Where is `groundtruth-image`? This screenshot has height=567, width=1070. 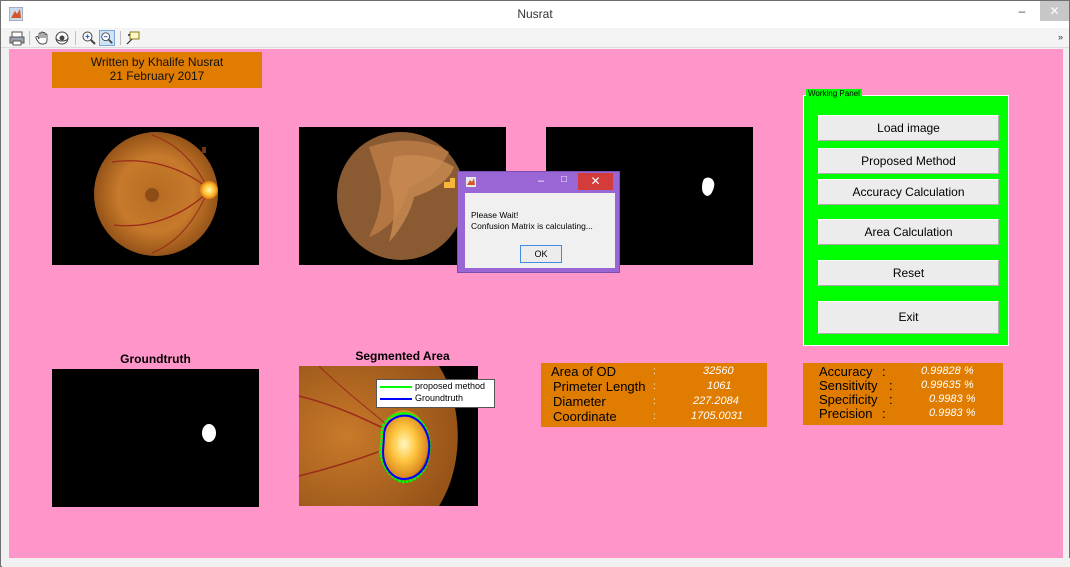 groundtruth-image is located at coordinates (209, 433).